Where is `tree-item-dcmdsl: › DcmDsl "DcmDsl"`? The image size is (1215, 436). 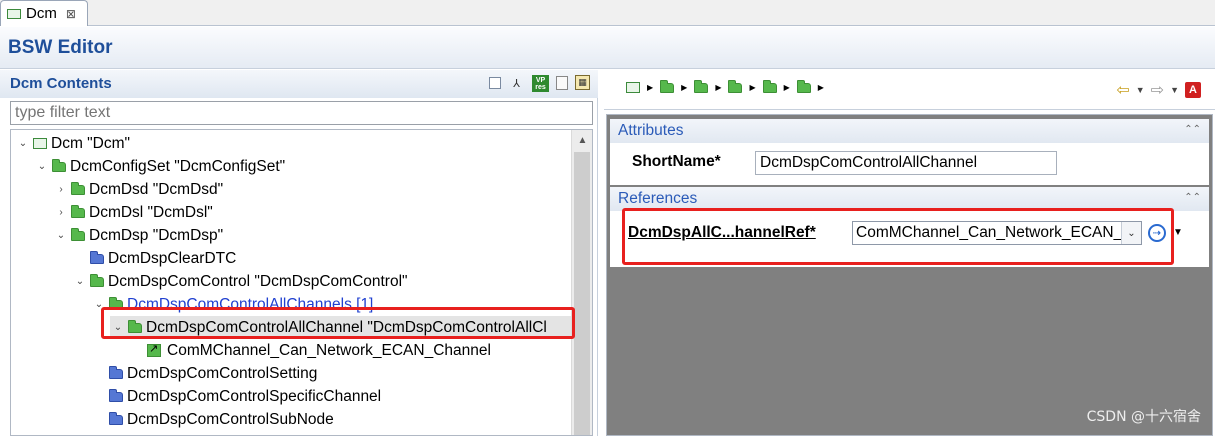
tree-item-dcmdsl: › DcmDsl "DcmDsl" is located at coordinates (133, 212).